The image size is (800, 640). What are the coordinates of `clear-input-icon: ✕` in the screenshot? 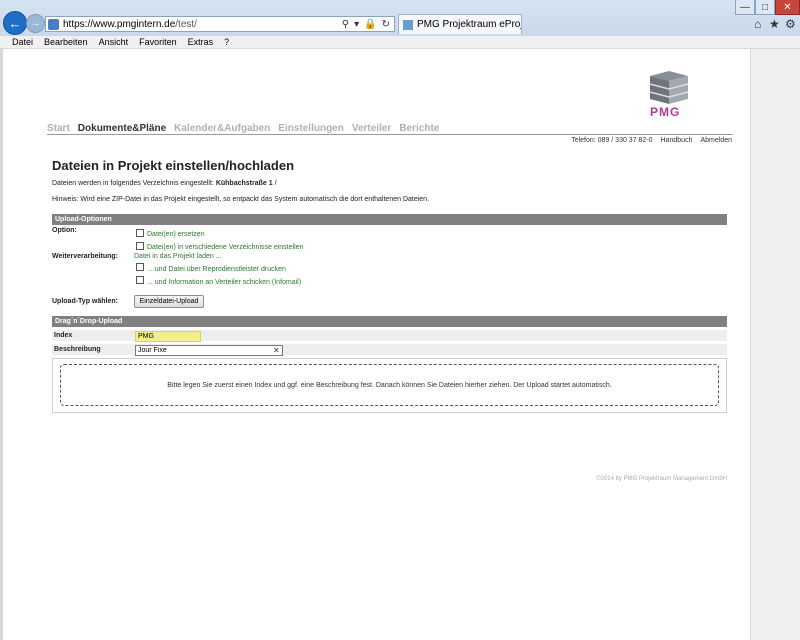 It's located at (276, 350).